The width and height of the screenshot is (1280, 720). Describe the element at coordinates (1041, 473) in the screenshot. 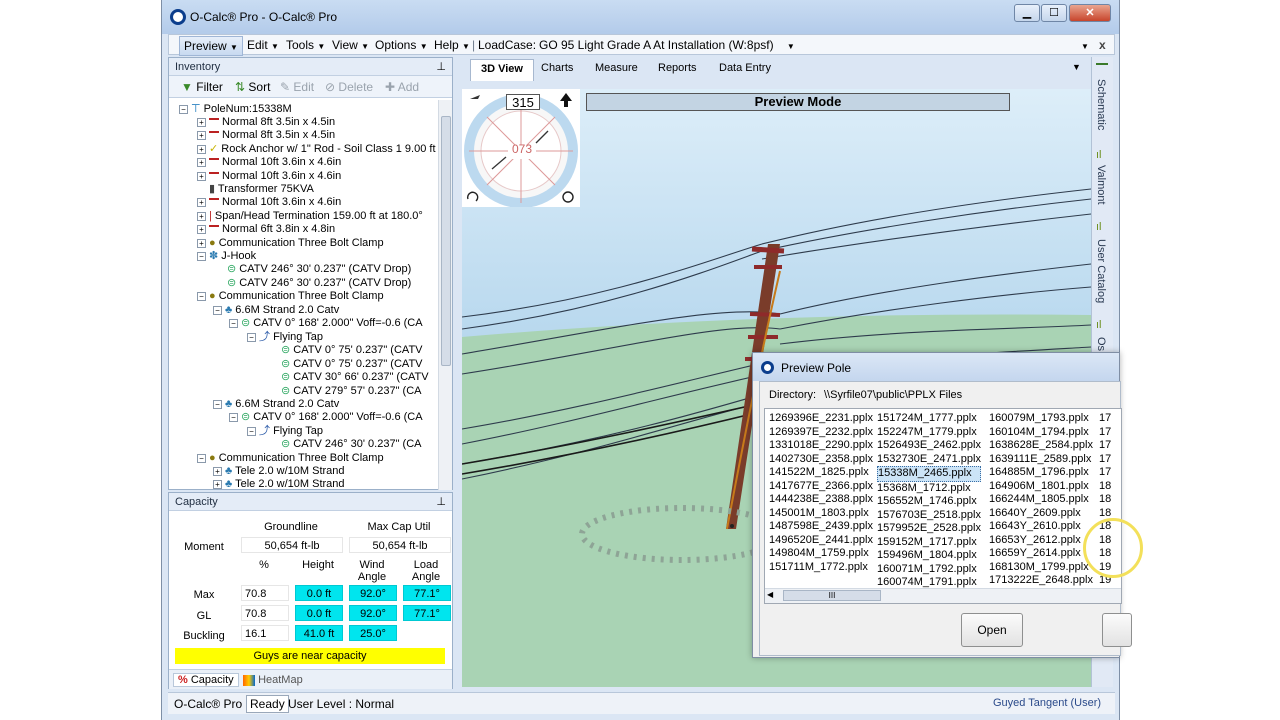

I see `file-item: 164885M_1796.pplx` at that location.